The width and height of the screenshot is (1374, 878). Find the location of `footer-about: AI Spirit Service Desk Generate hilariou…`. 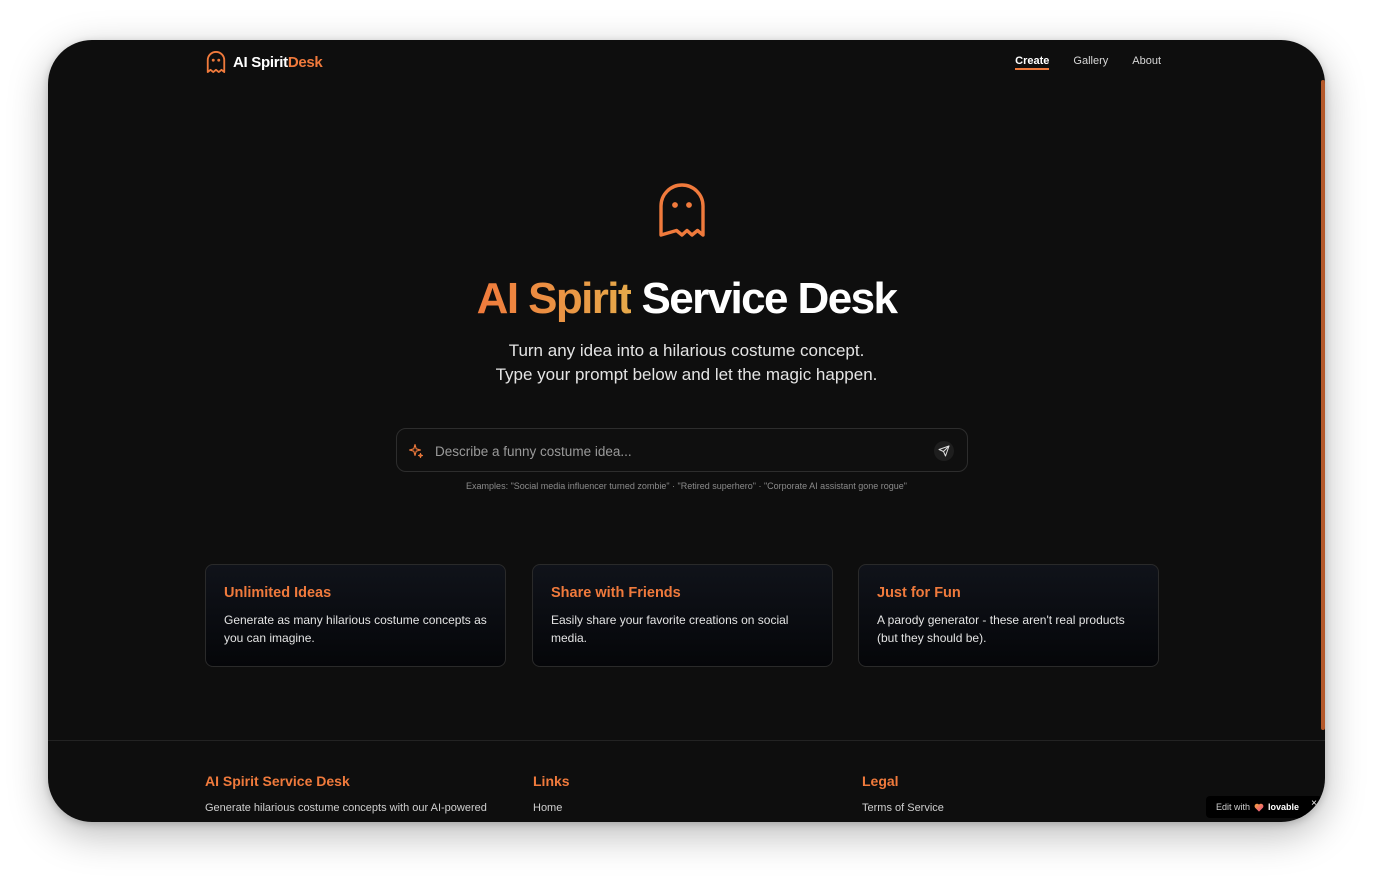

footer-about: AI Spirit Service Desk Generate hilariou… is located at coordinates (346, 793).